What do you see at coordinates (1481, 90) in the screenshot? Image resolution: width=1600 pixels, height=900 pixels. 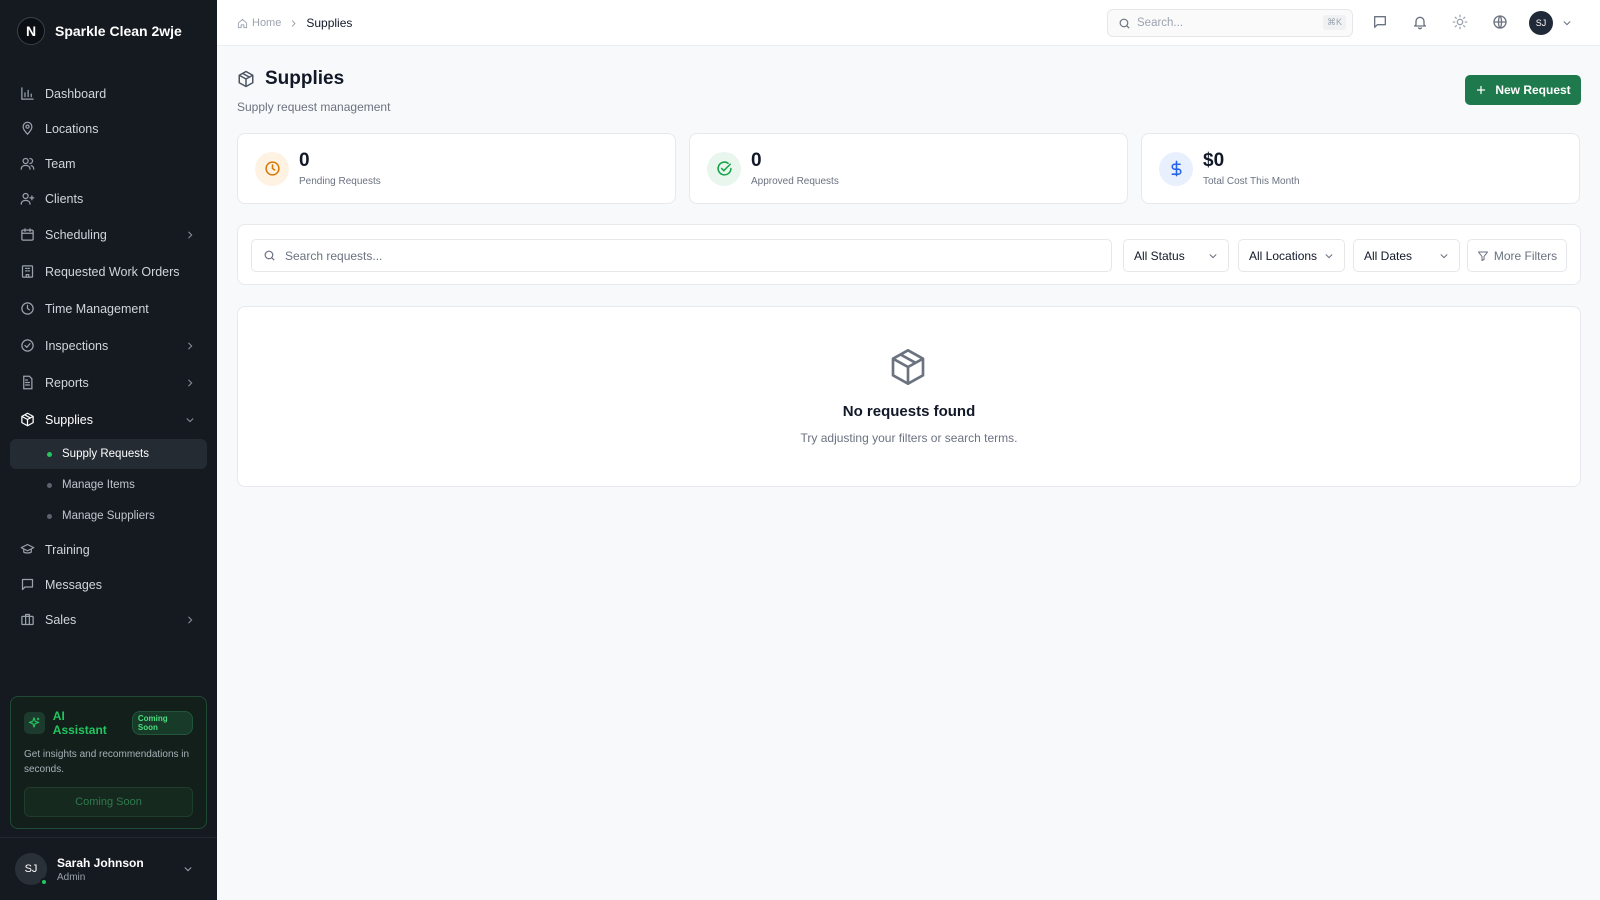 I see `plus-icon` at bounding box center [1481, 90].